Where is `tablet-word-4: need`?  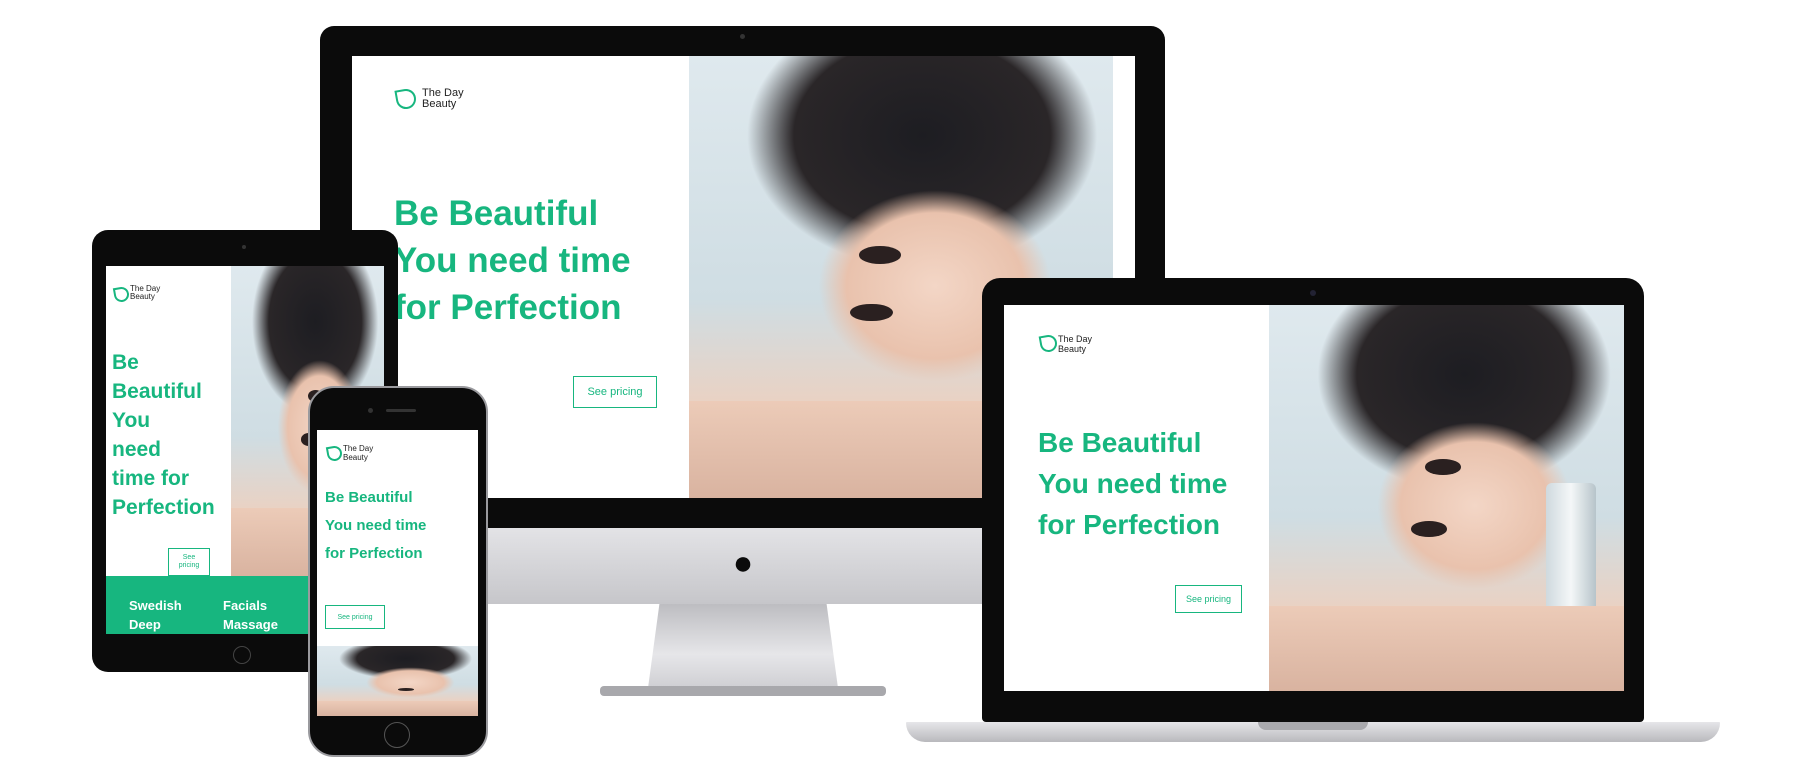
tablet-word-4: need is located at coordinates (137, 449).